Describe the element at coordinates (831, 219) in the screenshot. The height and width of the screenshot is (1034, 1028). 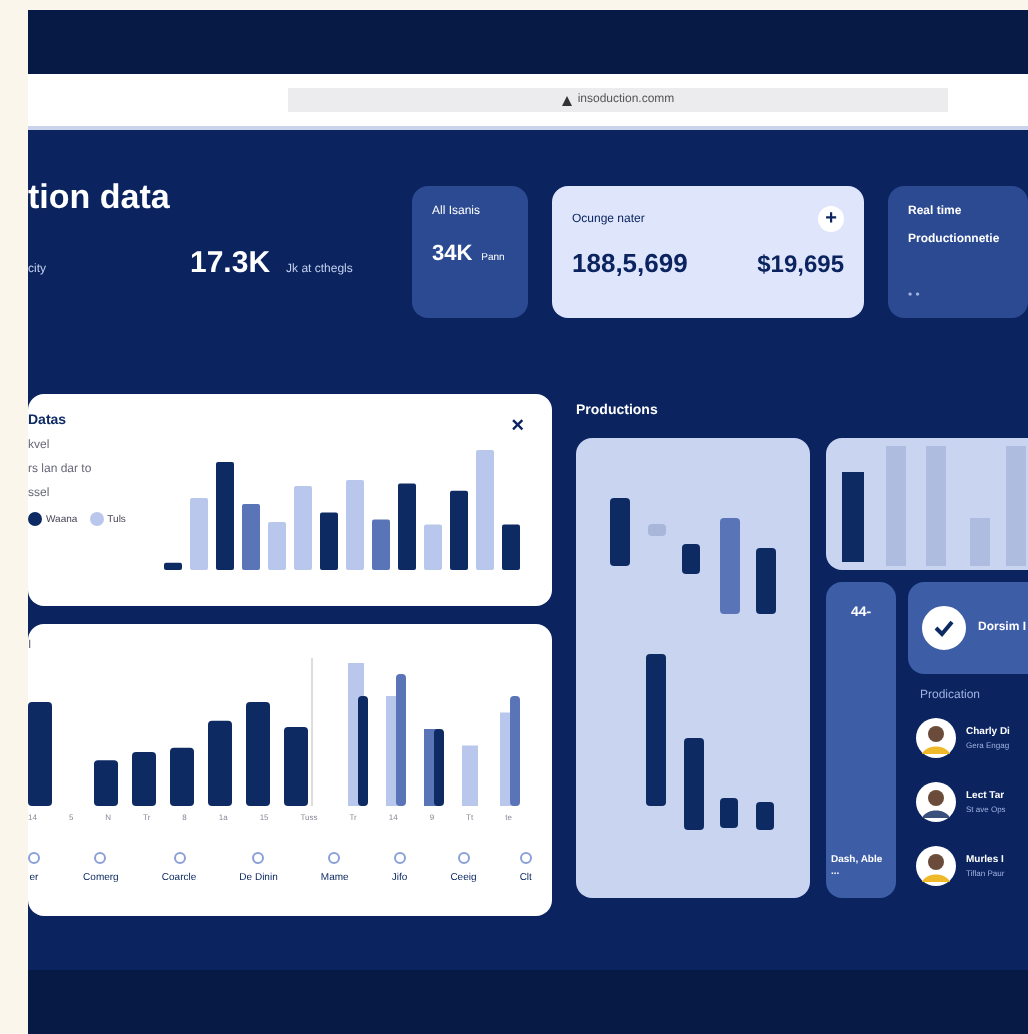
I see `add-button: +` at that location.